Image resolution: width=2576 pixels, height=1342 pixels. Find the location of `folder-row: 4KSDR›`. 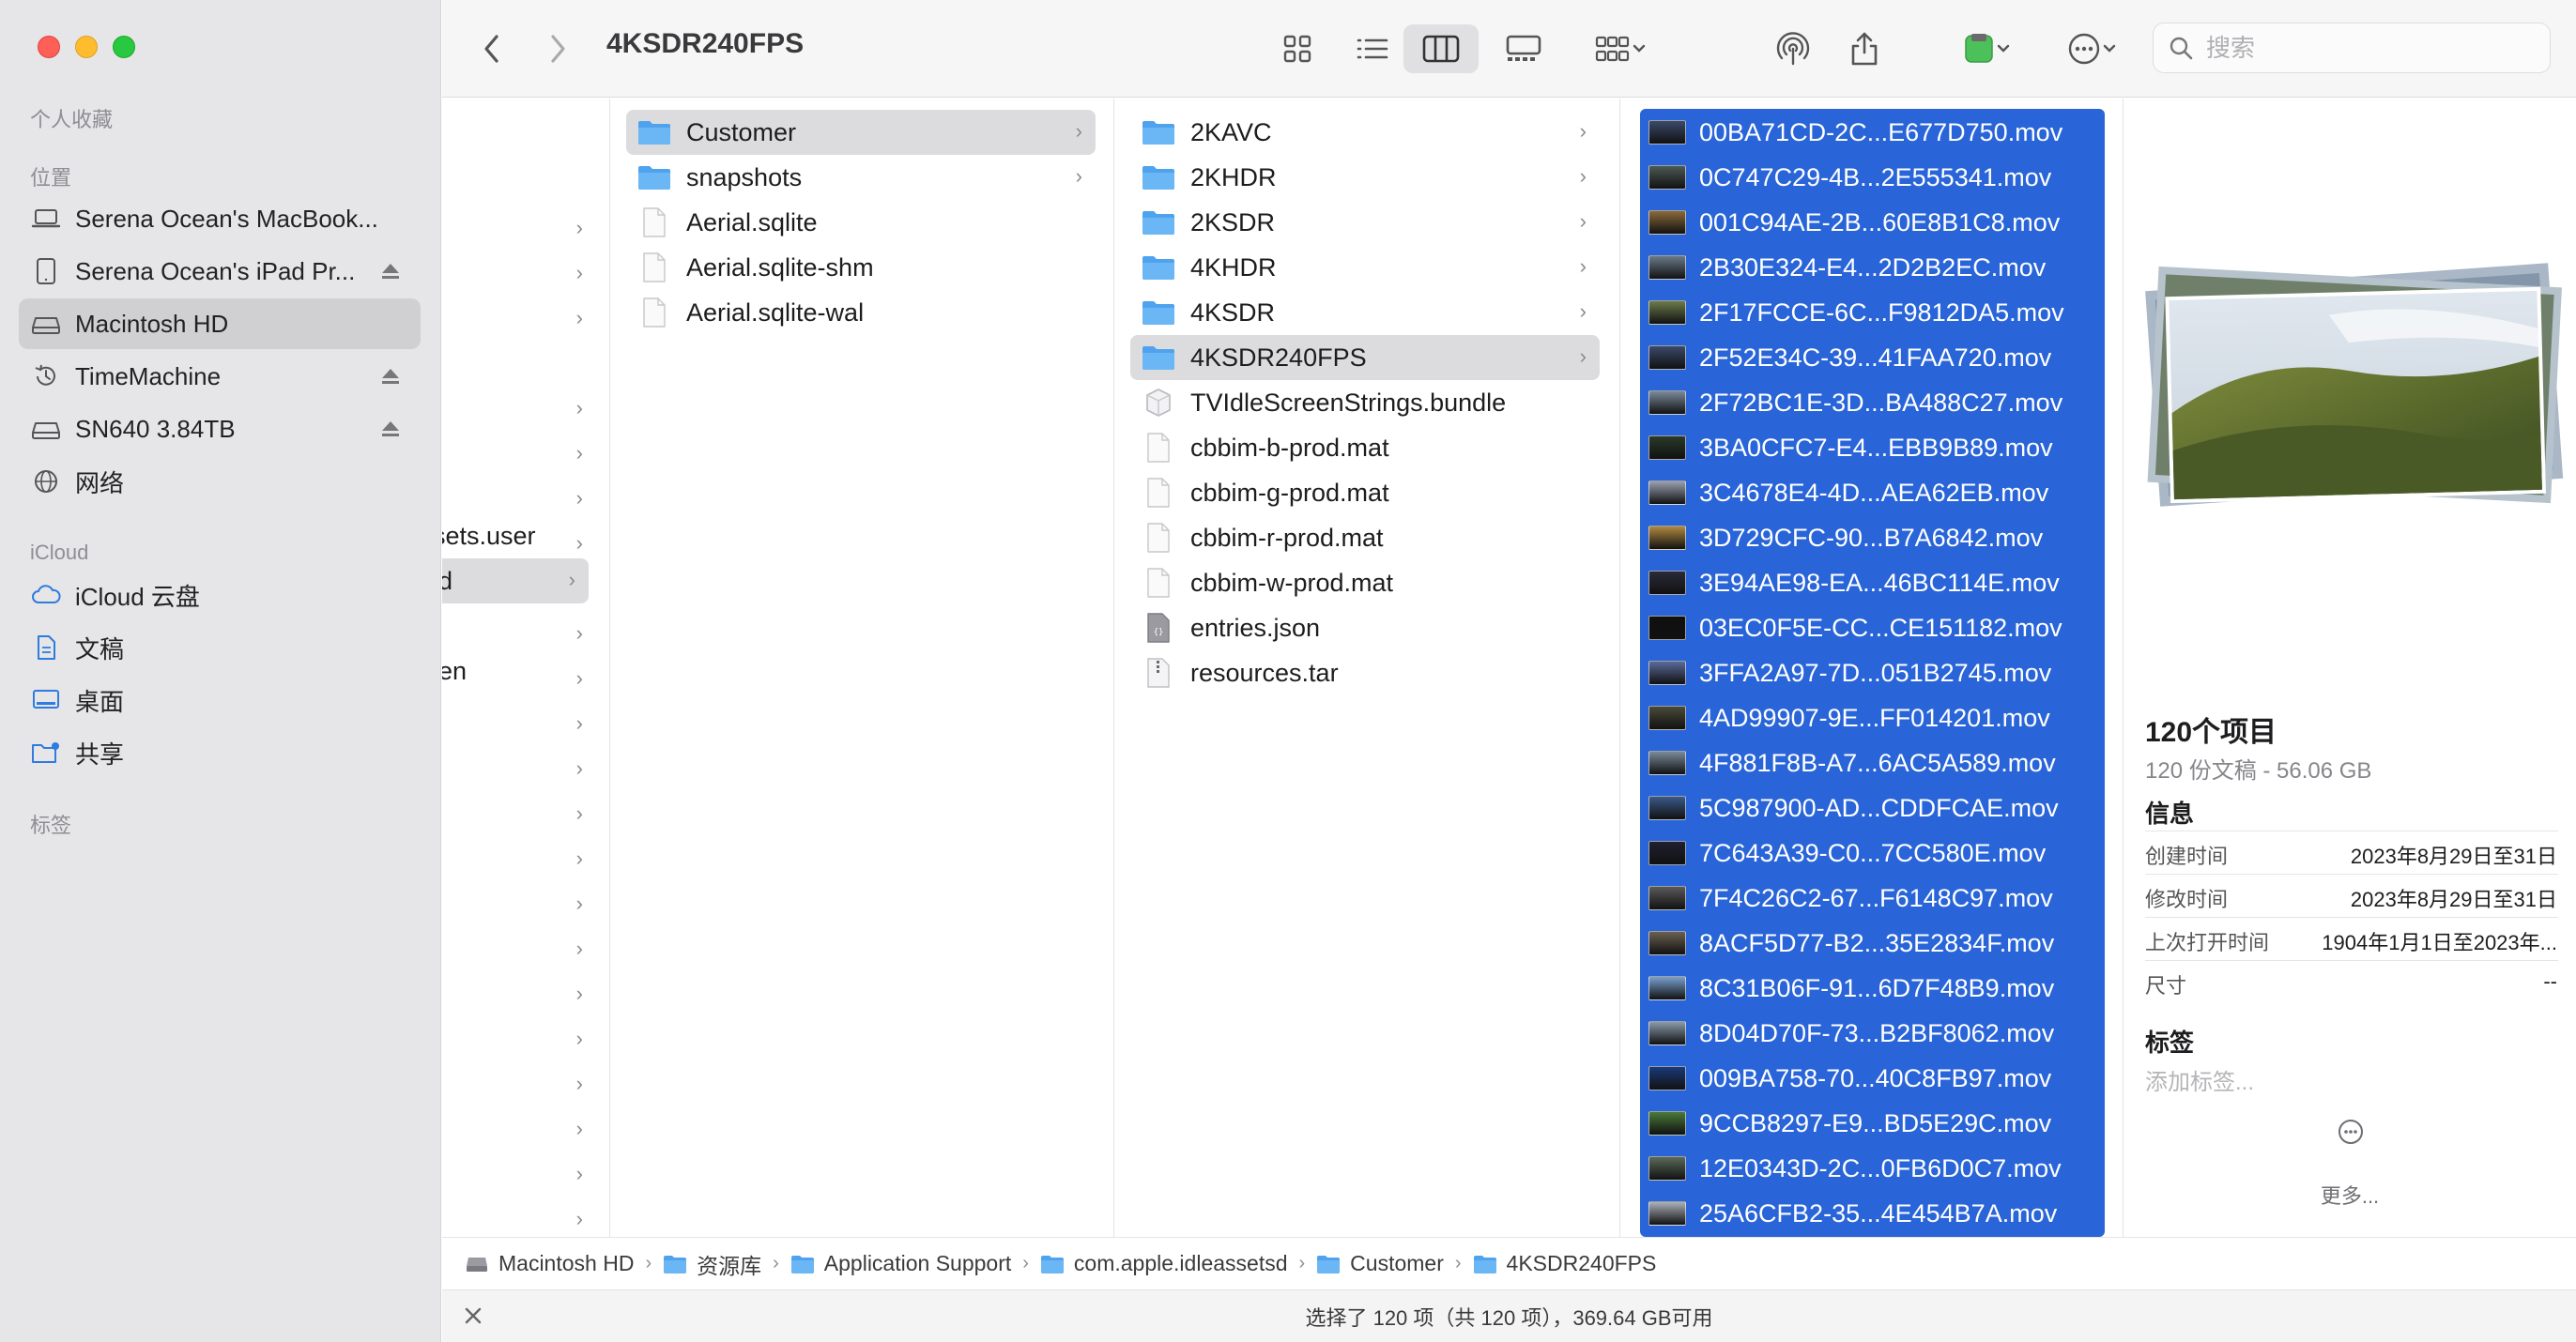

folder-row: 4KSDR› is located at coordinates (1365, 313).